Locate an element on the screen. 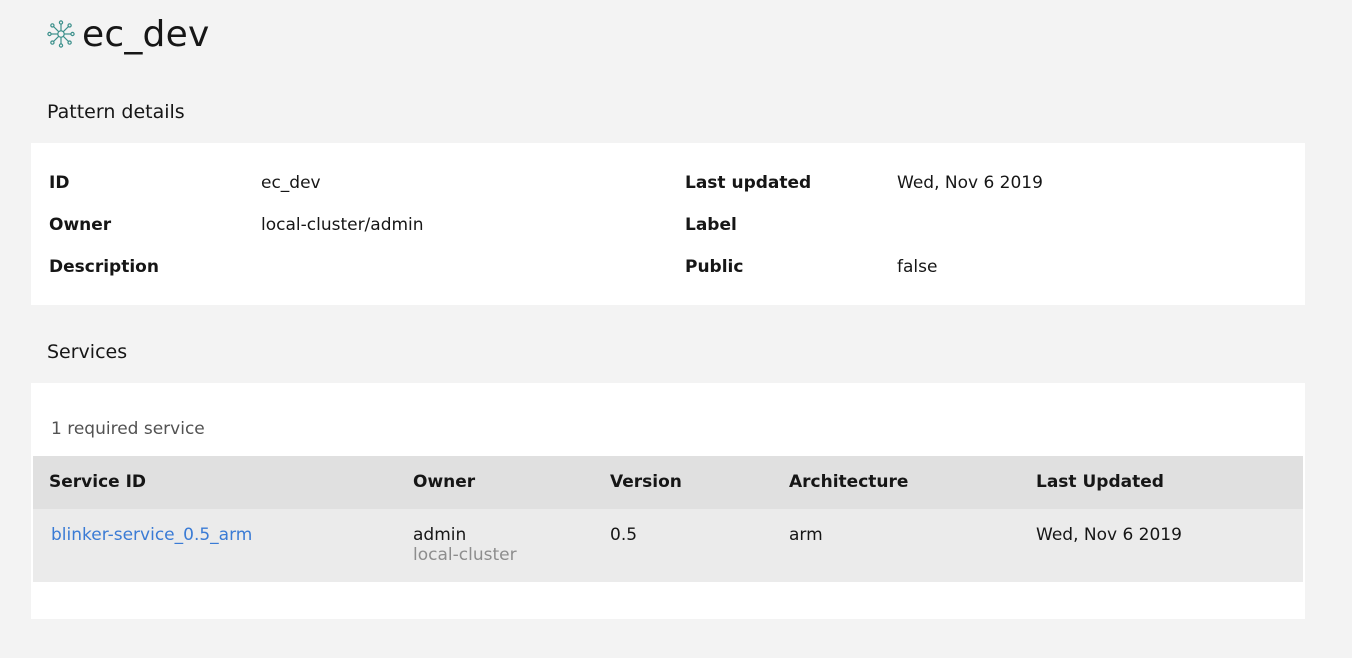 The image size is (1352, 658). service-owner-org: local-cluster is located at coordinates (465, 555).